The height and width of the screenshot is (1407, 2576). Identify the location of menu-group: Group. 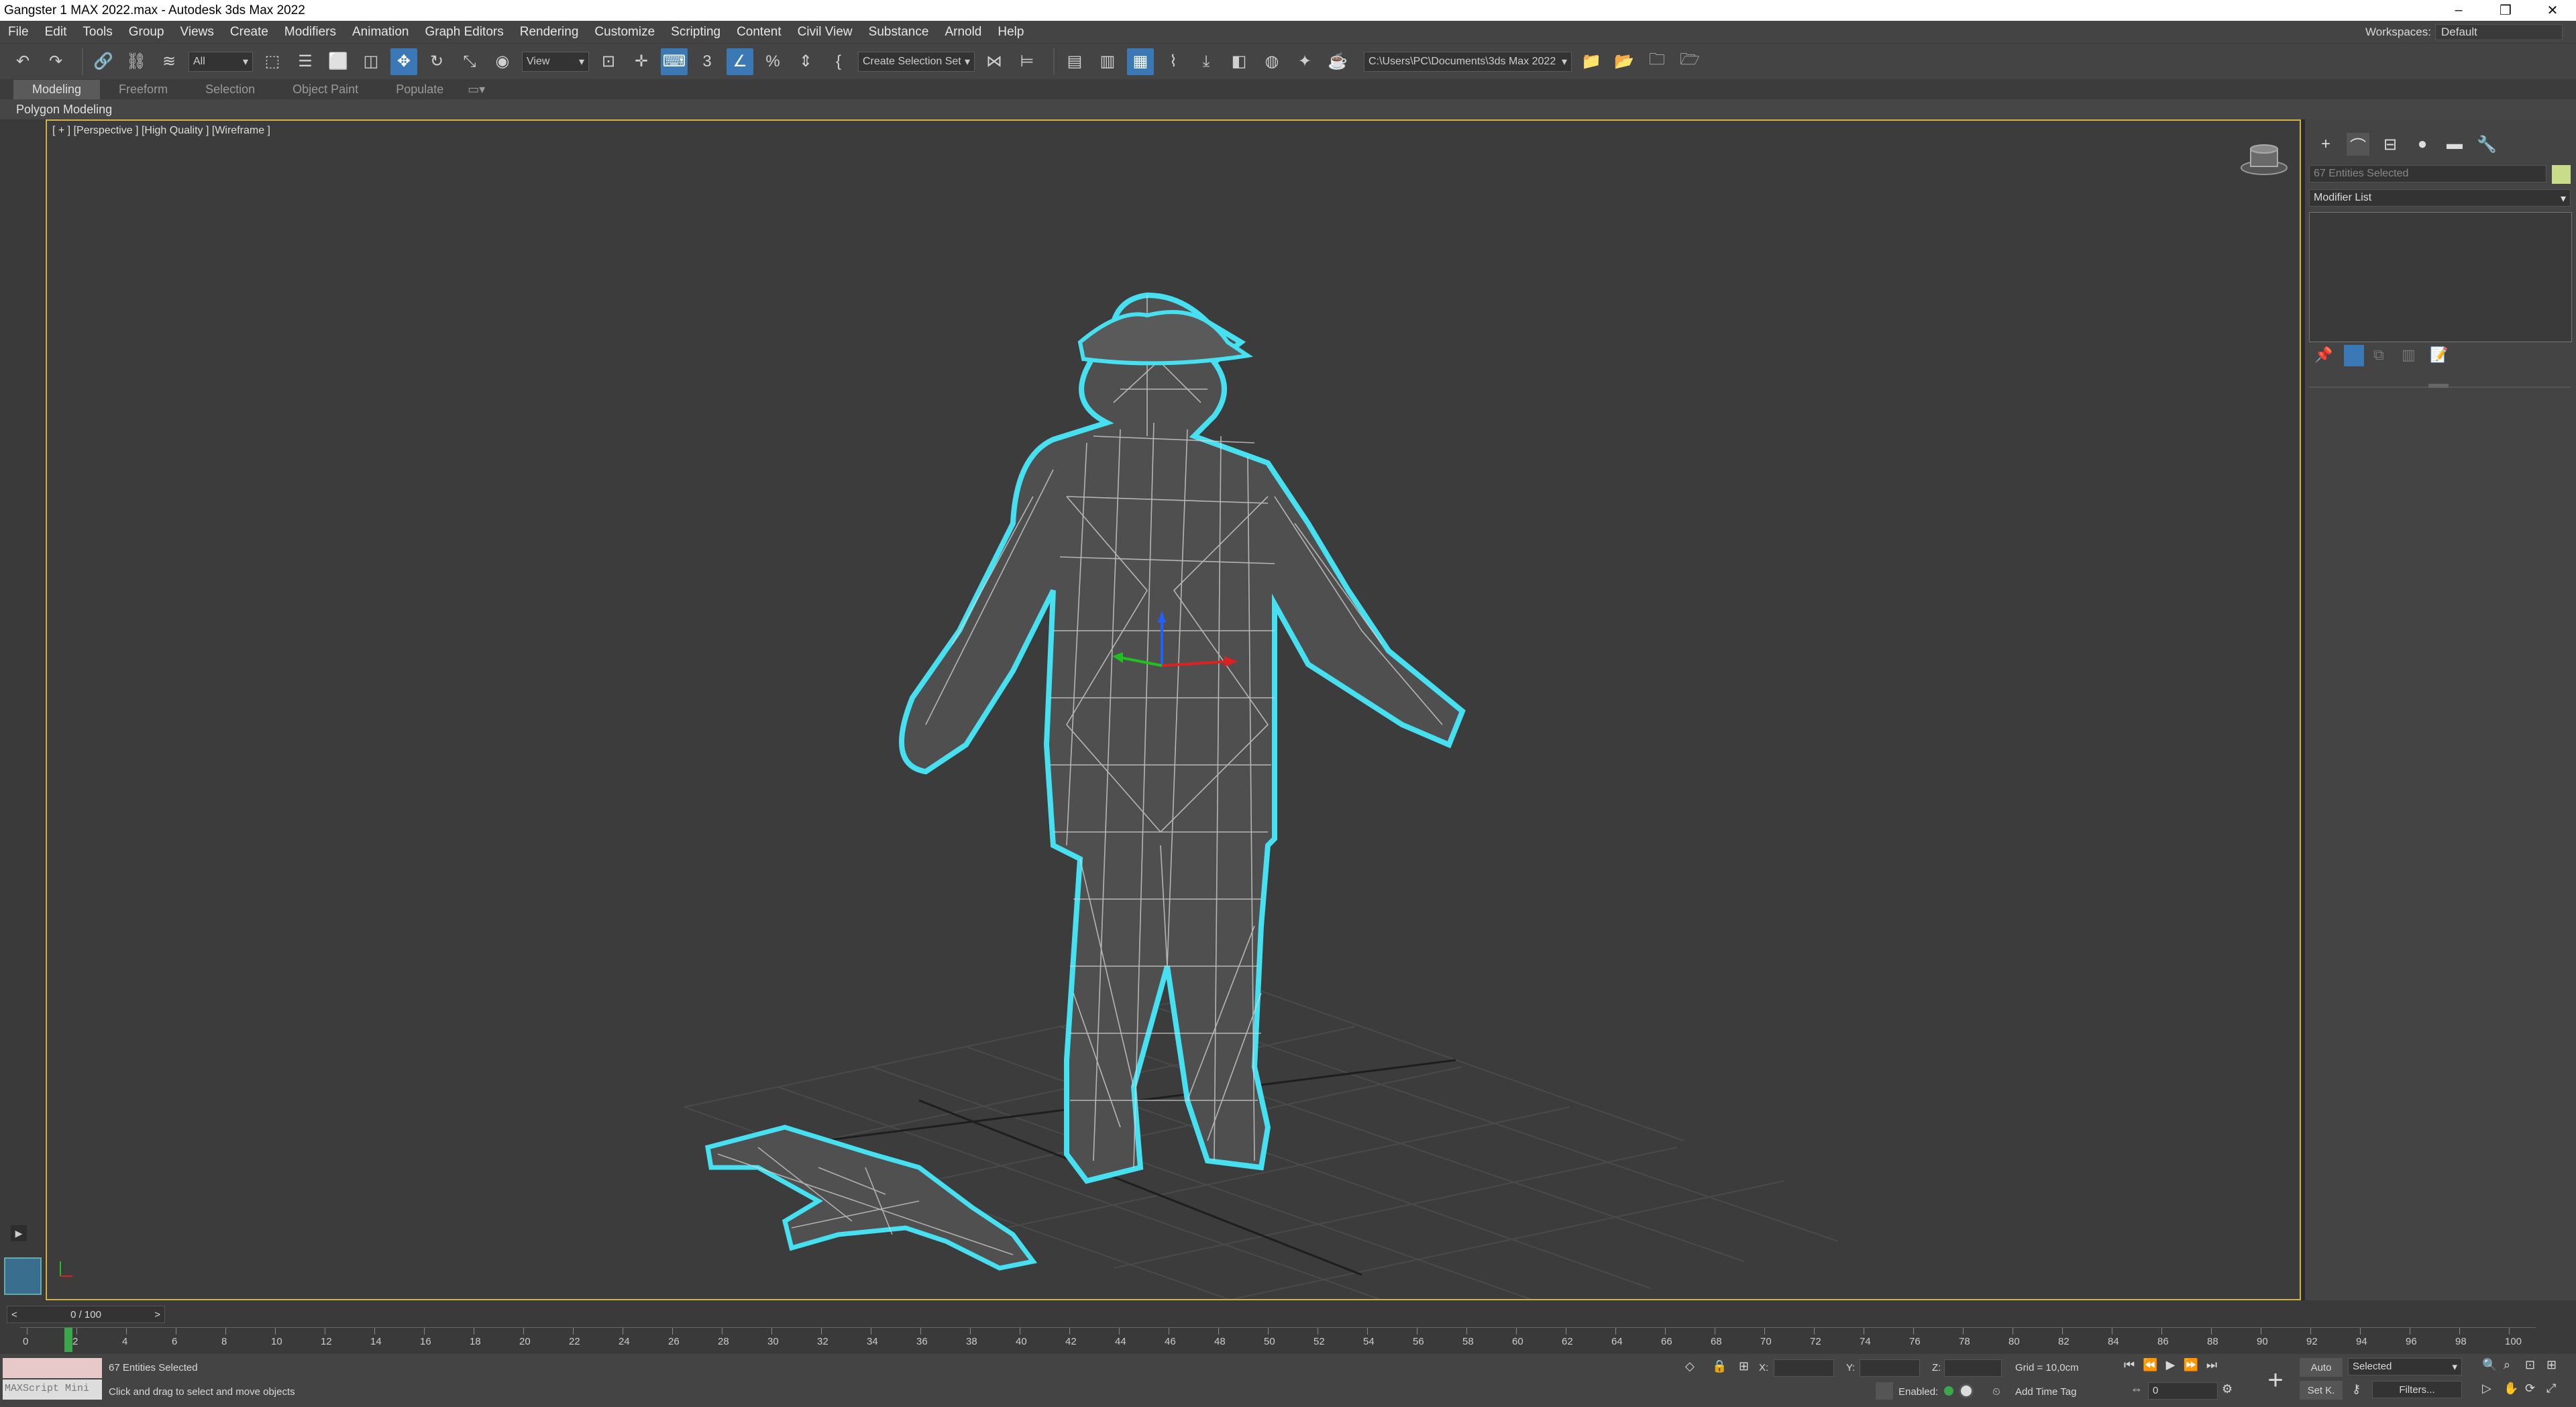
(146, 32).